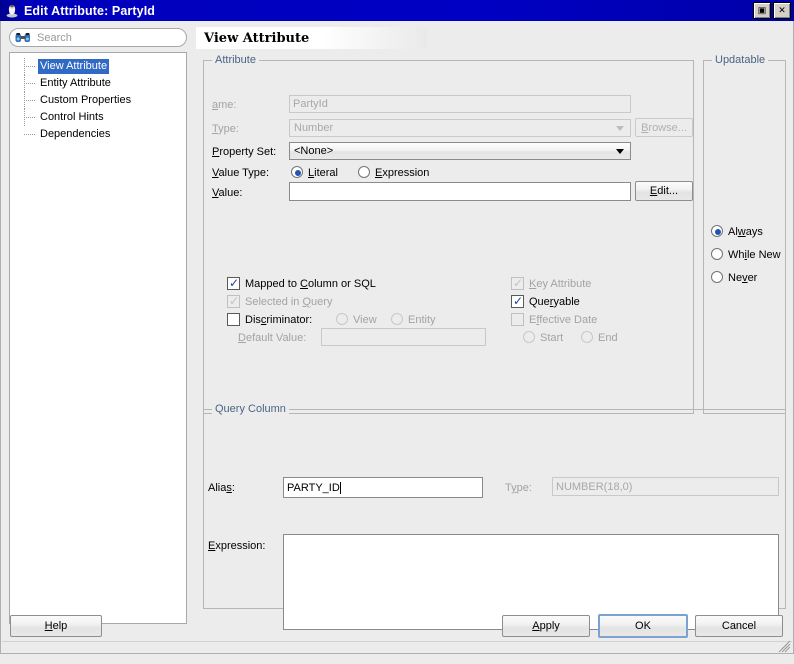 The width and height of the screenshot is (794, 664). Describe the element at coordinates (460, 191) in the screenshot. I see `value-input` at that location.